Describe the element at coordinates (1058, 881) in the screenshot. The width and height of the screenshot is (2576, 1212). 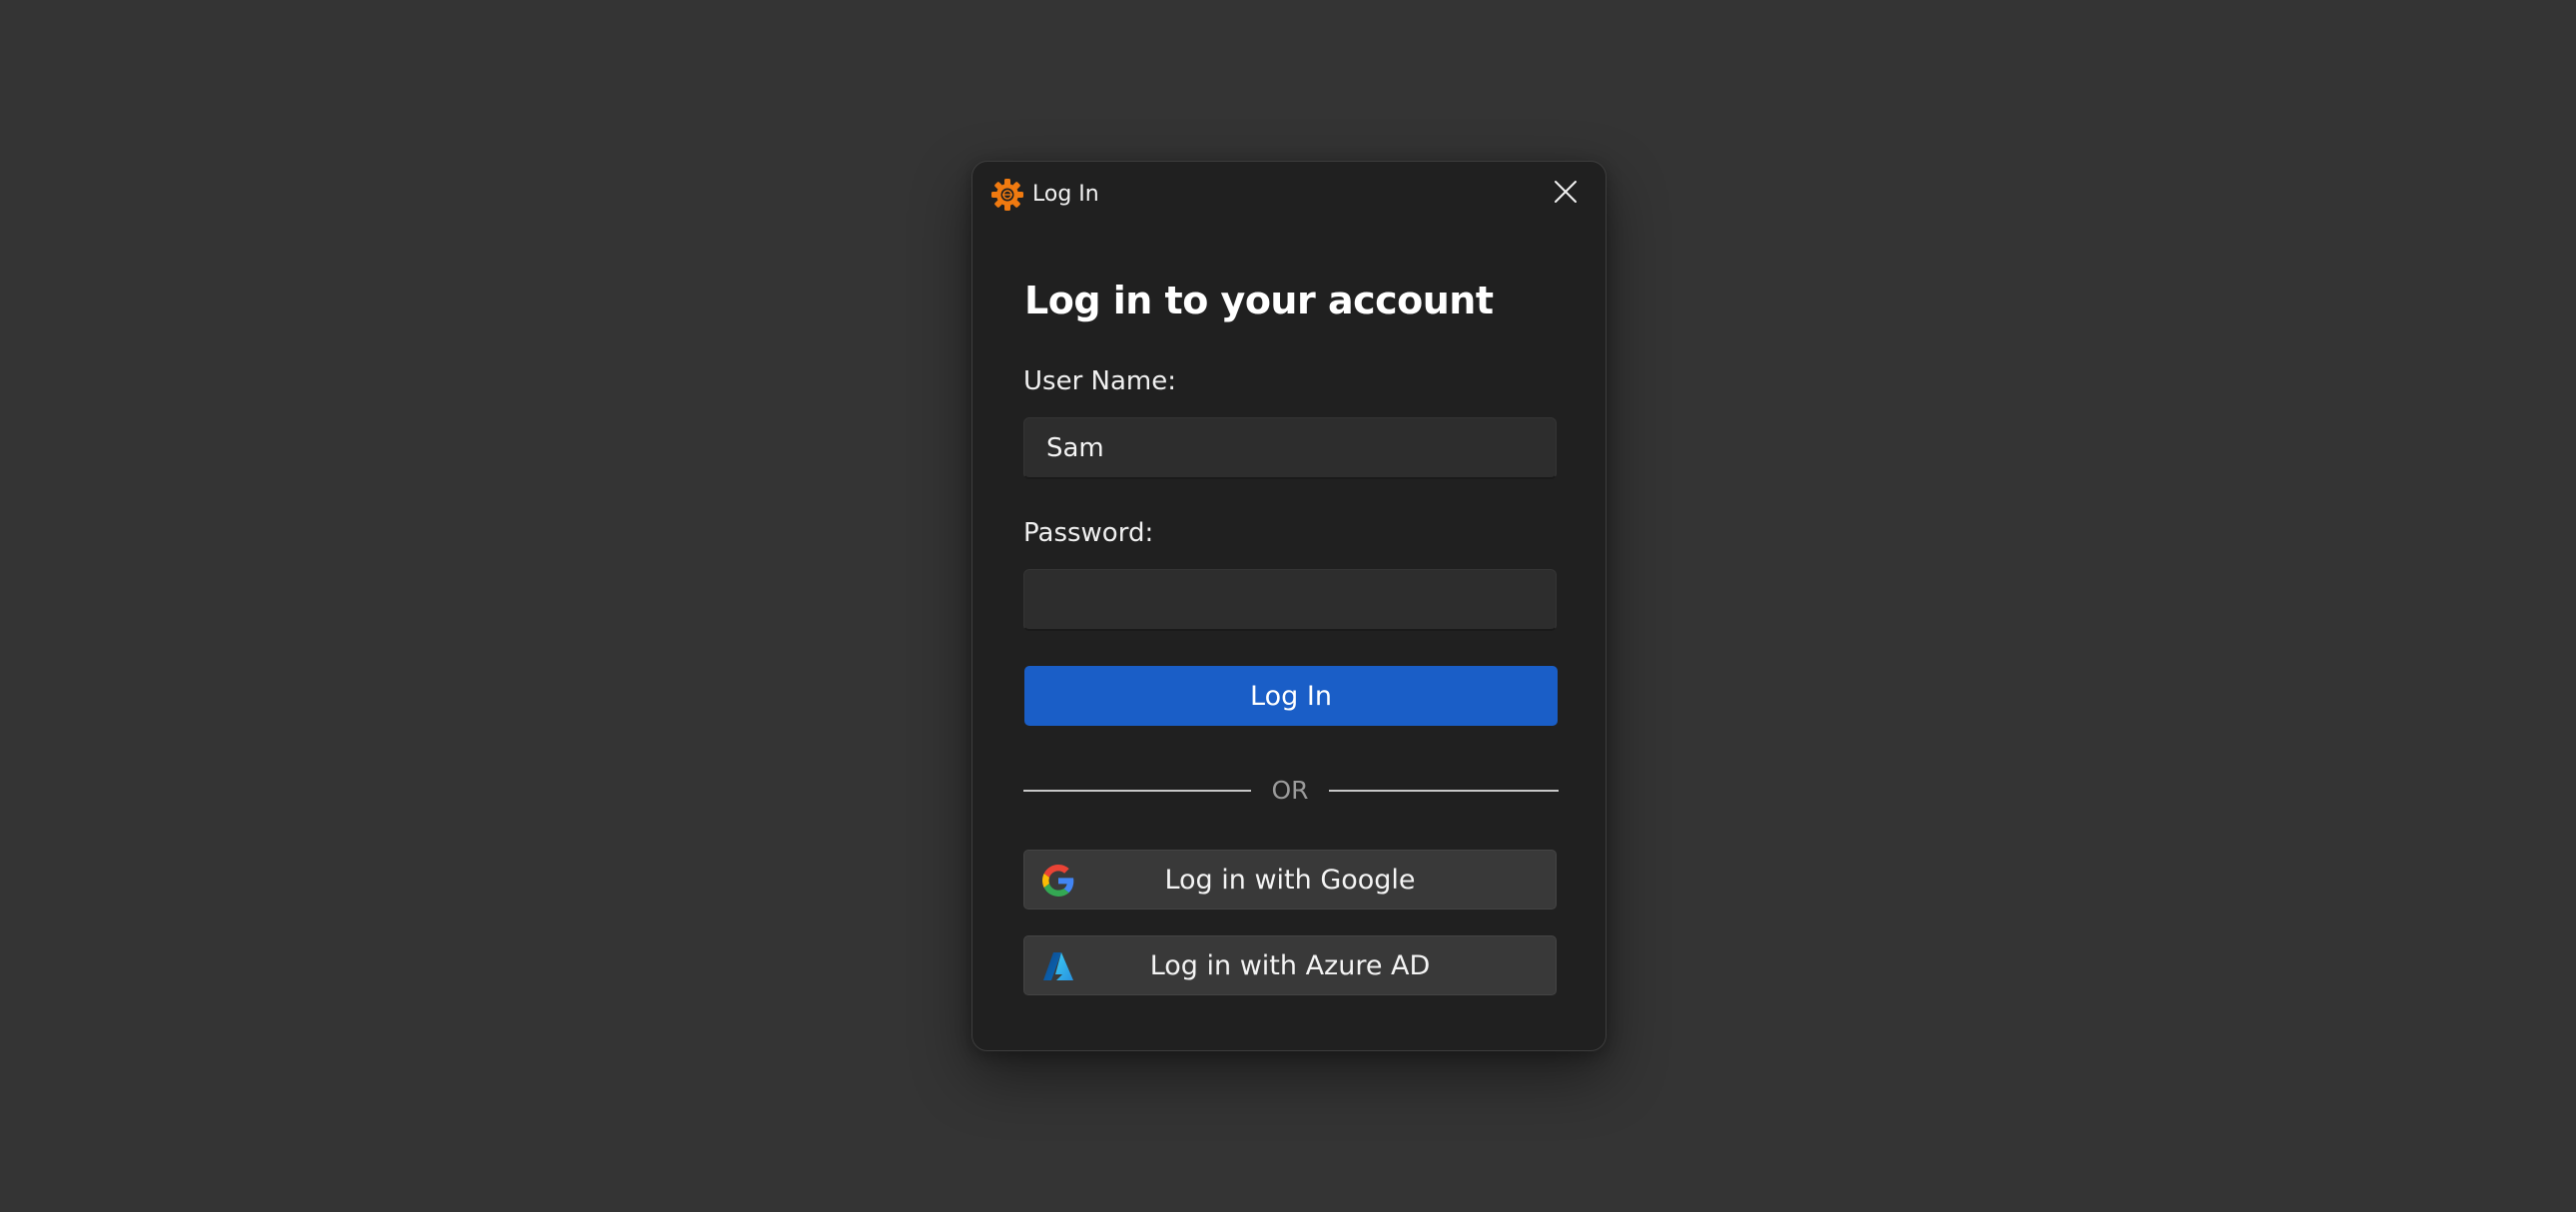
I see `google-logo-icon` at that location.